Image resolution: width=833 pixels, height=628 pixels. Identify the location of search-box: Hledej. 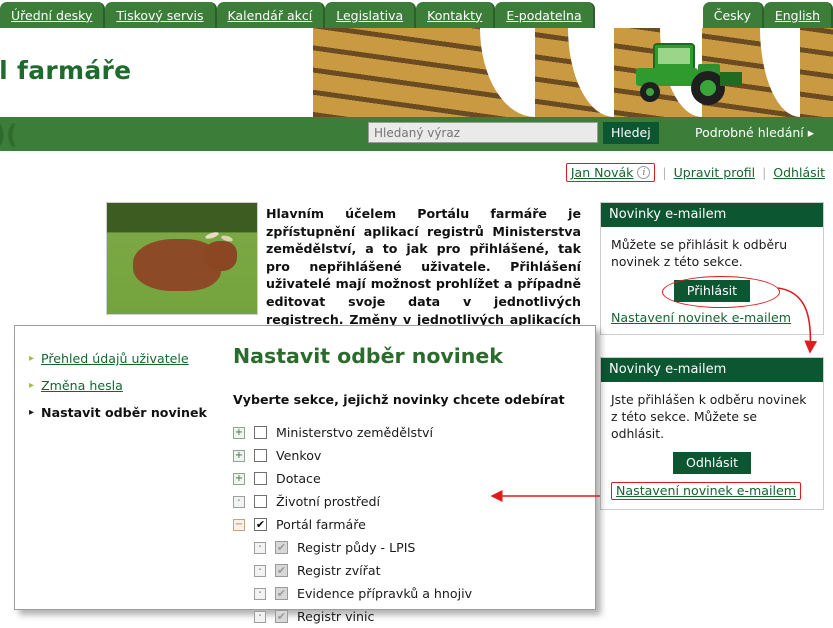
(516, 132).